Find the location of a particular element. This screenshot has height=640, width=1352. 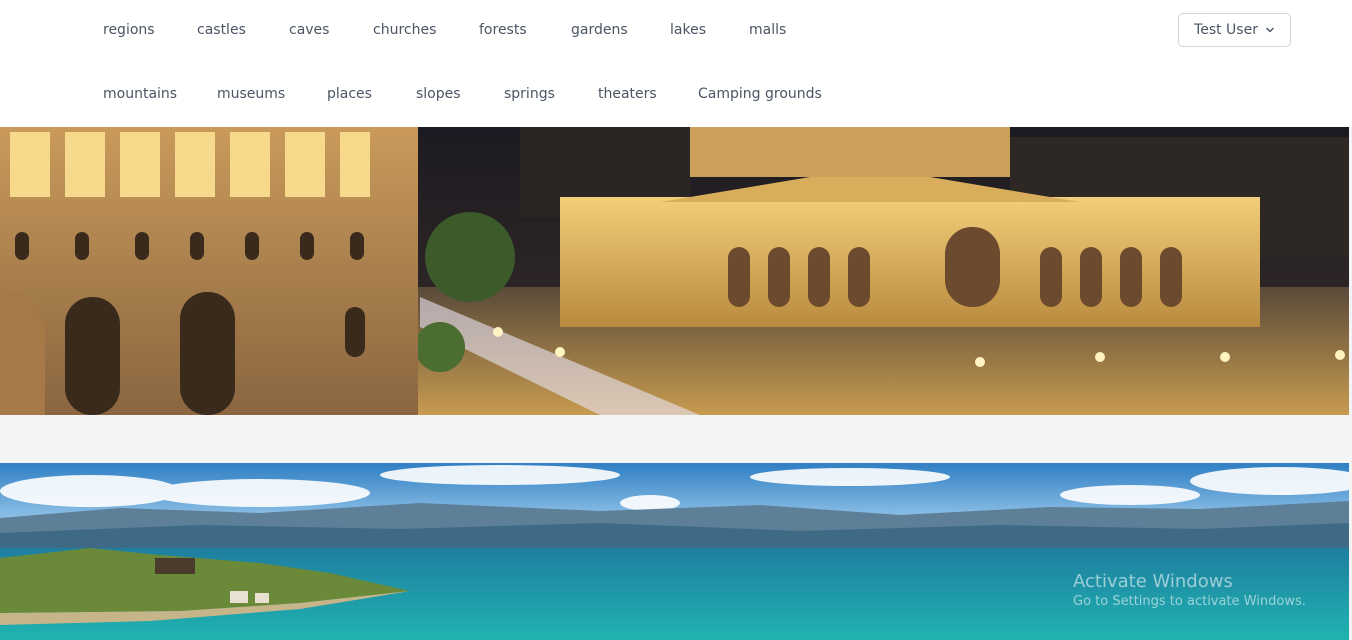

nav-link-caves: caves is located at coordinates (309, 30).